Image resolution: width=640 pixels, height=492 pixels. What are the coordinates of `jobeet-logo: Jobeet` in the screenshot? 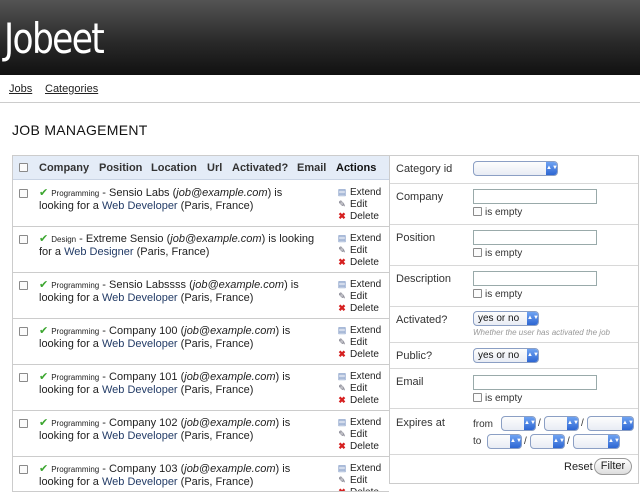 It's located at (54, 39).